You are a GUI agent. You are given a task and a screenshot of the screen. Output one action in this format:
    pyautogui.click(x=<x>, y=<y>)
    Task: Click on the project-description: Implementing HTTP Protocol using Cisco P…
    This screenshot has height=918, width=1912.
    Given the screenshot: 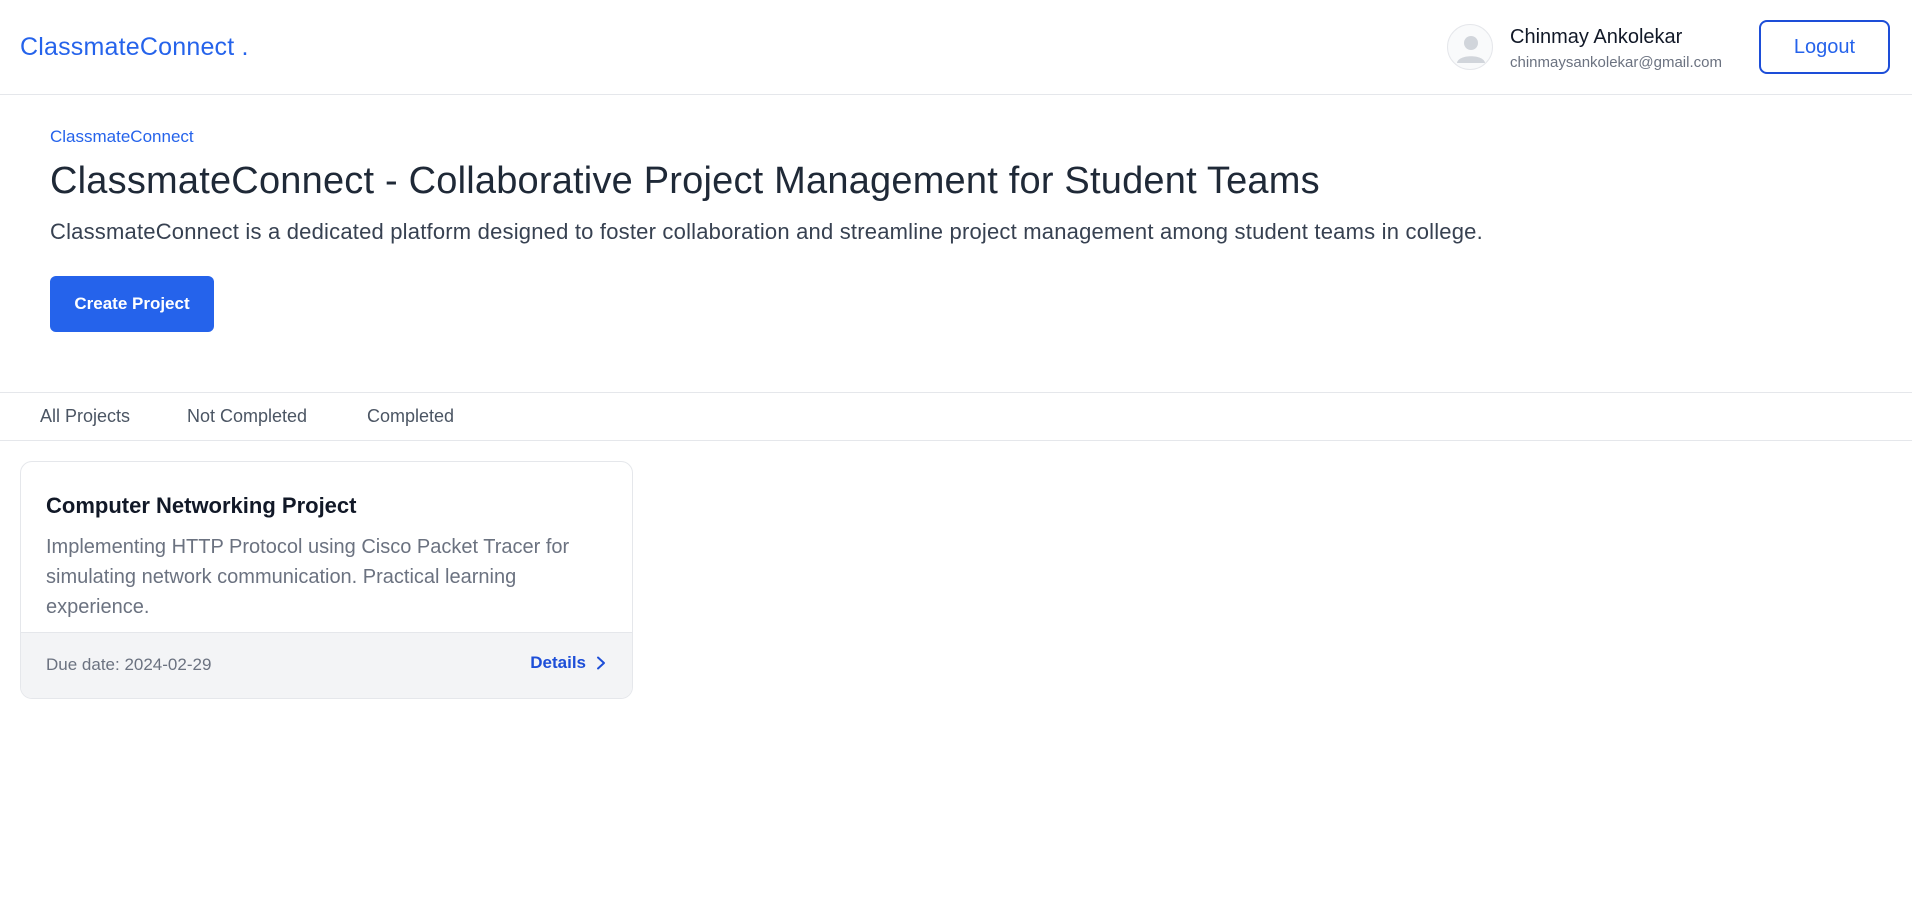 What is the action you would take?
    pyautogui.click(x=308, y=577)
    